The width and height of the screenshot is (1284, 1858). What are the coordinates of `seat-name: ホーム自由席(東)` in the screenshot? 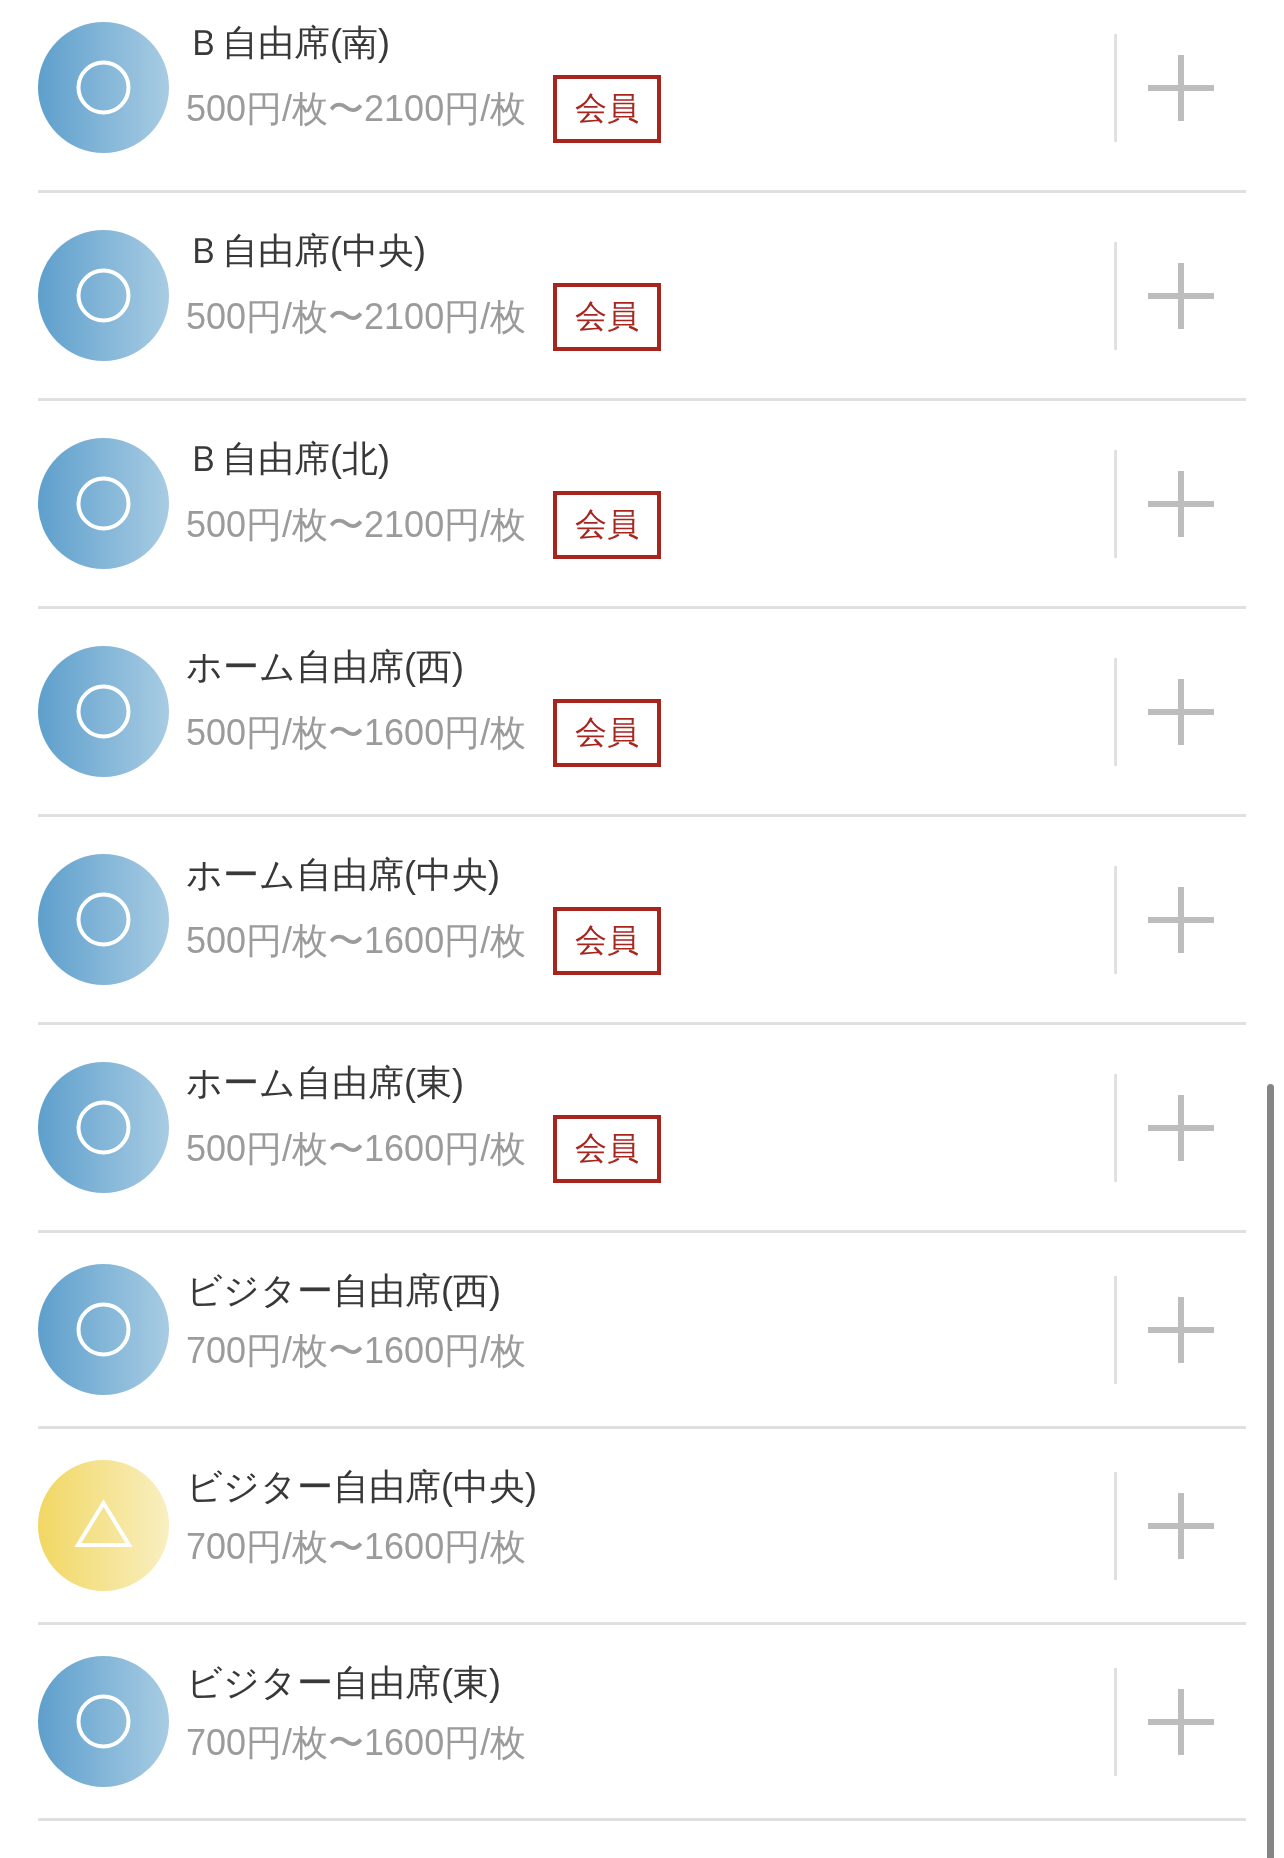 It's located at (325, 1083).